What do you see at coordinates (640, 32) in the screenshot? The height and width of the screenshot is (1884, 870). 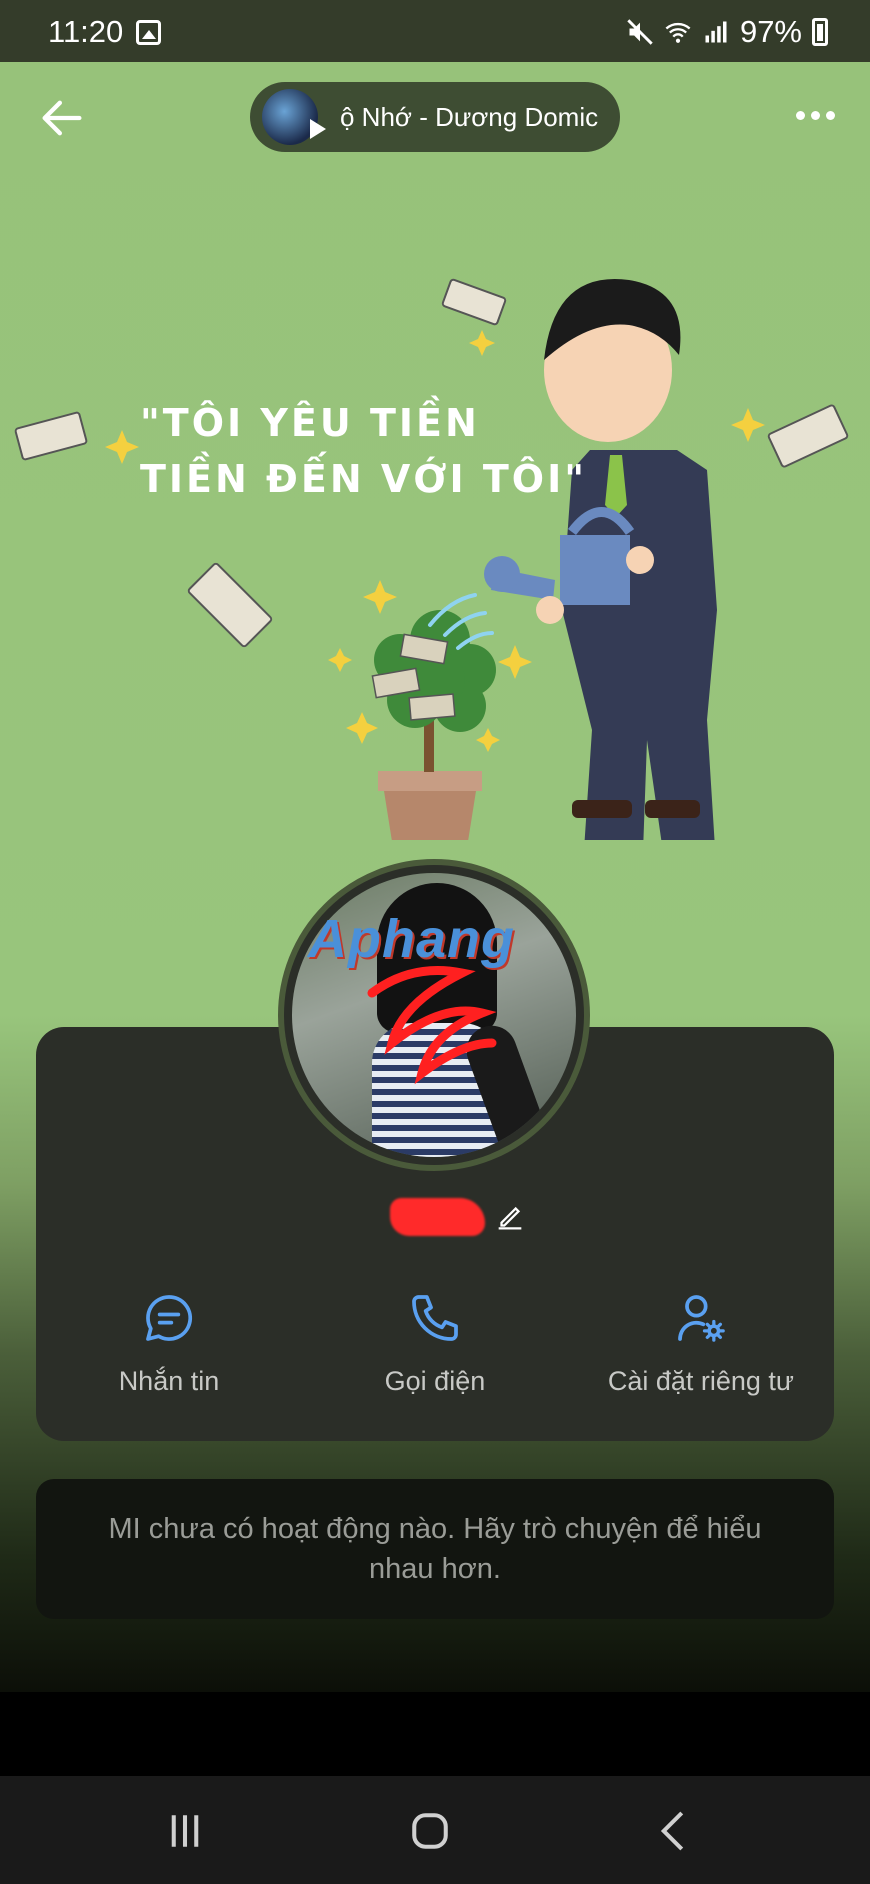 I see `mute-icon` at bounding box center [640, 32].